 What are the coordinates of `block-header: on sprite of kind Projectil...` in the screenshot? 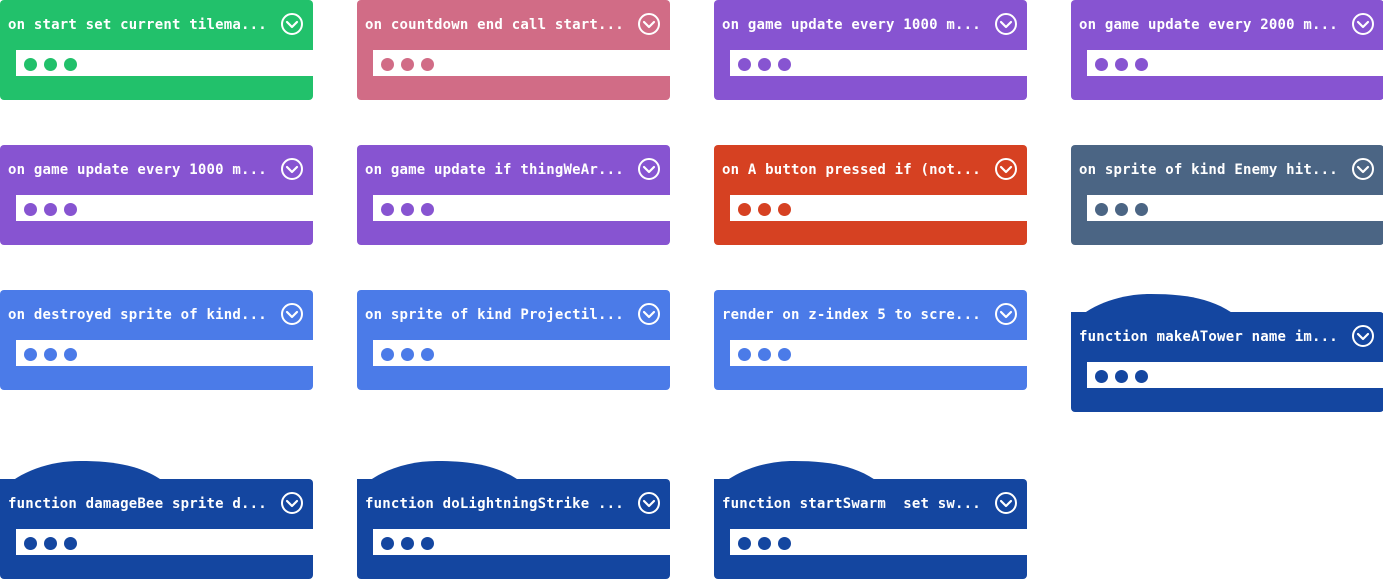 It's located at (513, 315).